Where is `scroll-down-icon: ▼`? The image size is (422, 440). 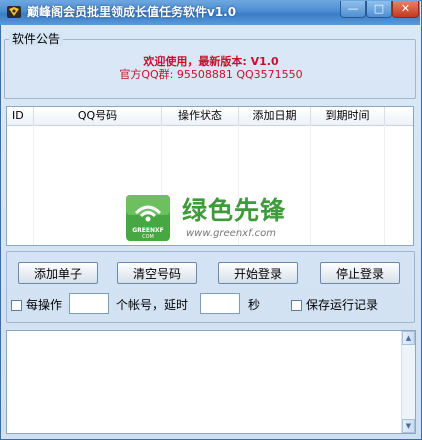
scroll-down-icon: ▼ is located at coordinates (408, 426).